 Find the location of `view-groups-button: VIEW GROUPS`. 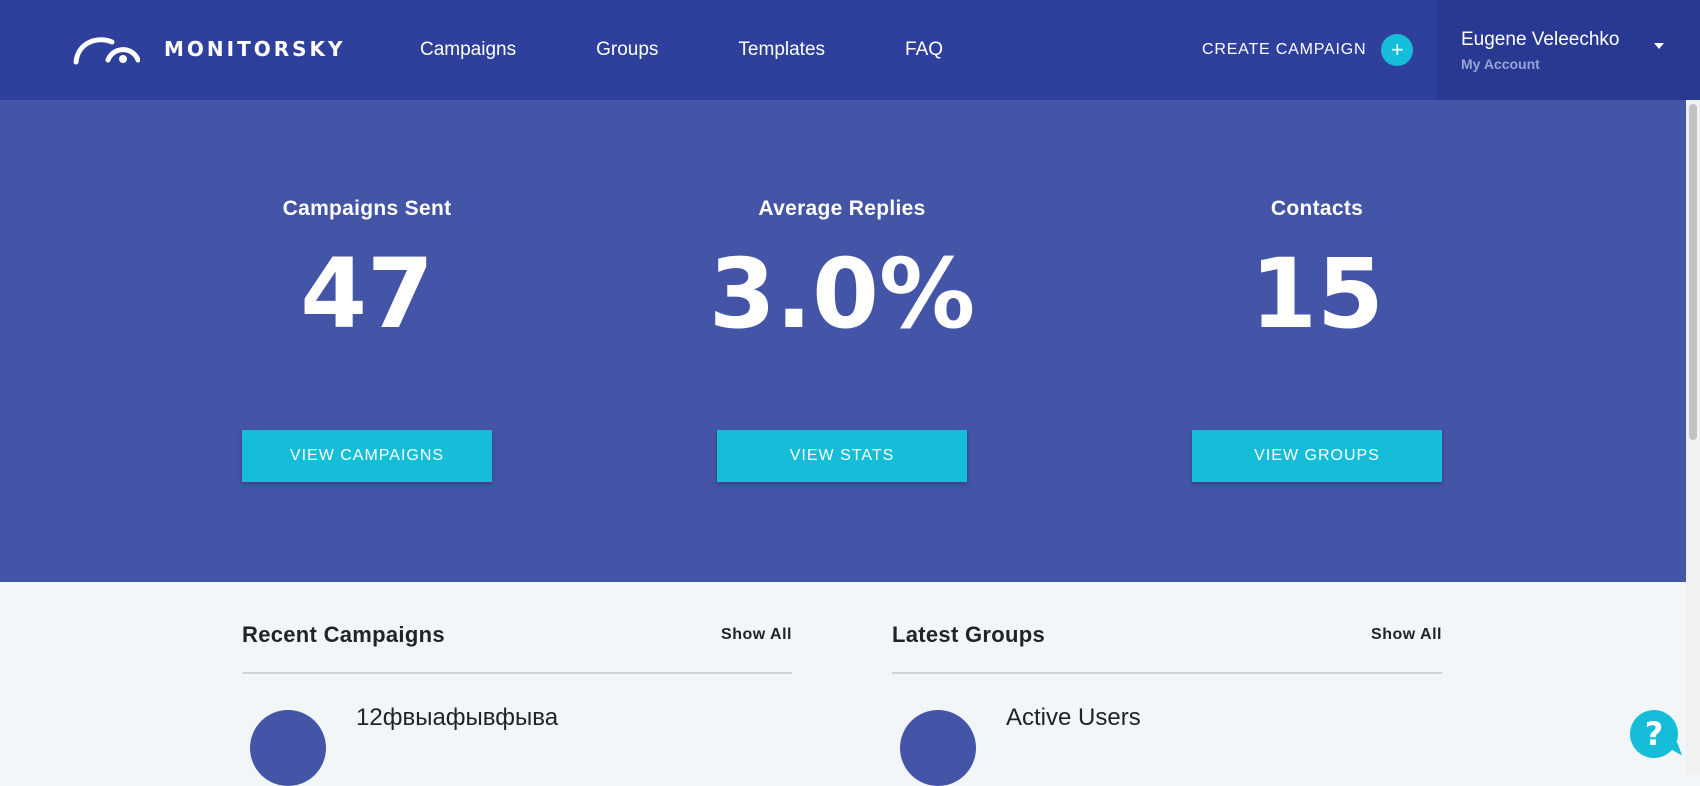

view-groups-button: VIEW GROUPS is located at coordinates (1317, 456).